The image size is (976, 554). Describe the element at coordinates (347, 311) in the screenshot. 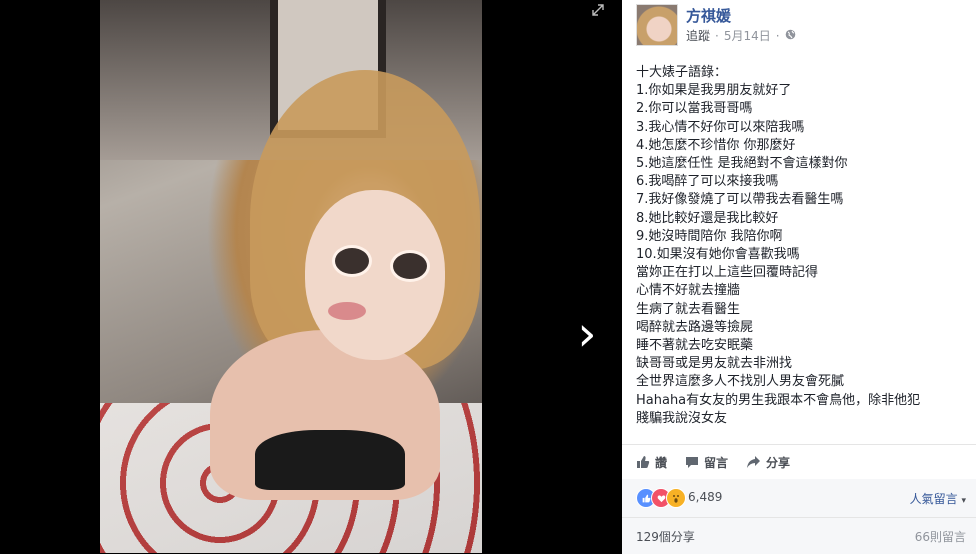

I see `photo-lips` at that location.